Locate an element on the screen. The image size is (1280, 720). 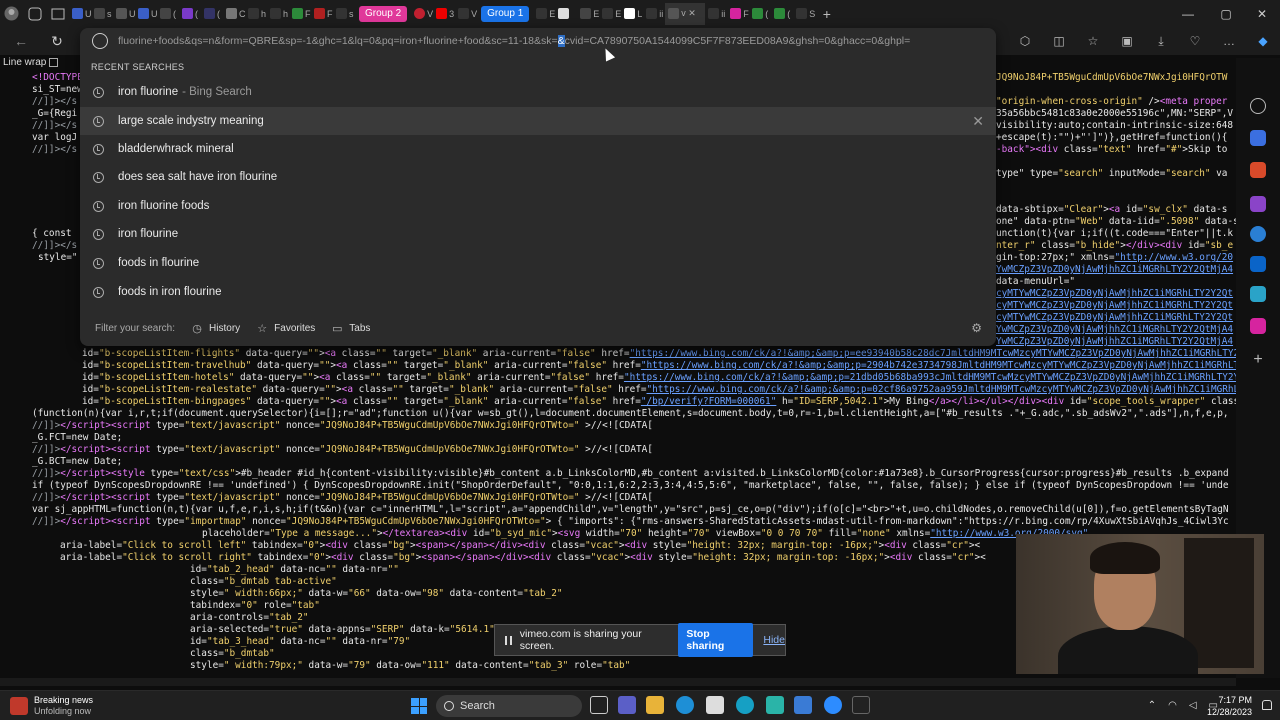
new-tab-icon: + is located at coordinates (826, 13).